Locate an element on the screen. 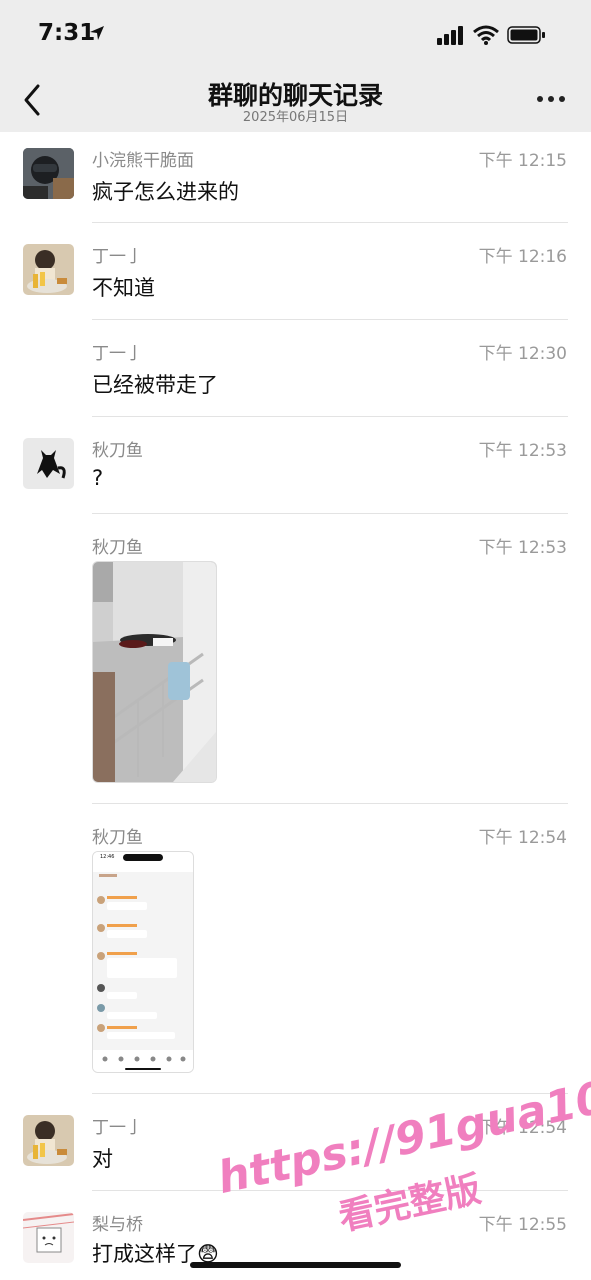 The height and width of the screenshot is (1280, 591). message-text: 不知道 is located at coordinates (123, 288).